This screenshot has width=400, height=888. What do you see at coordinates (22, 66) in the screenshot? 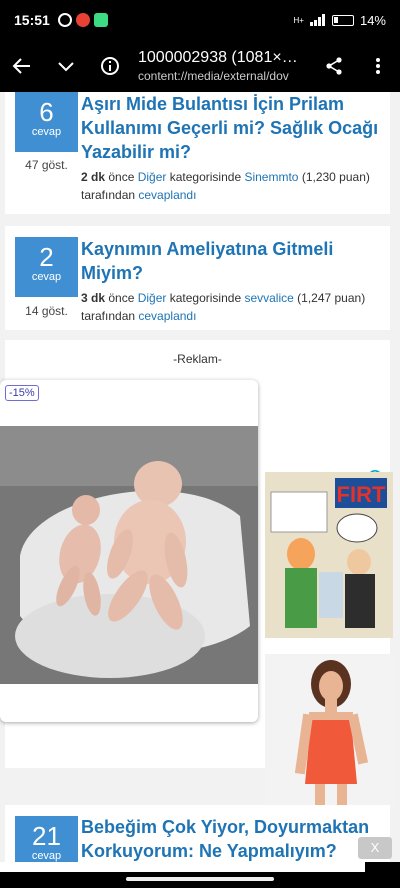
I see `back-arrow-icon` at bounding box center [22, 66].